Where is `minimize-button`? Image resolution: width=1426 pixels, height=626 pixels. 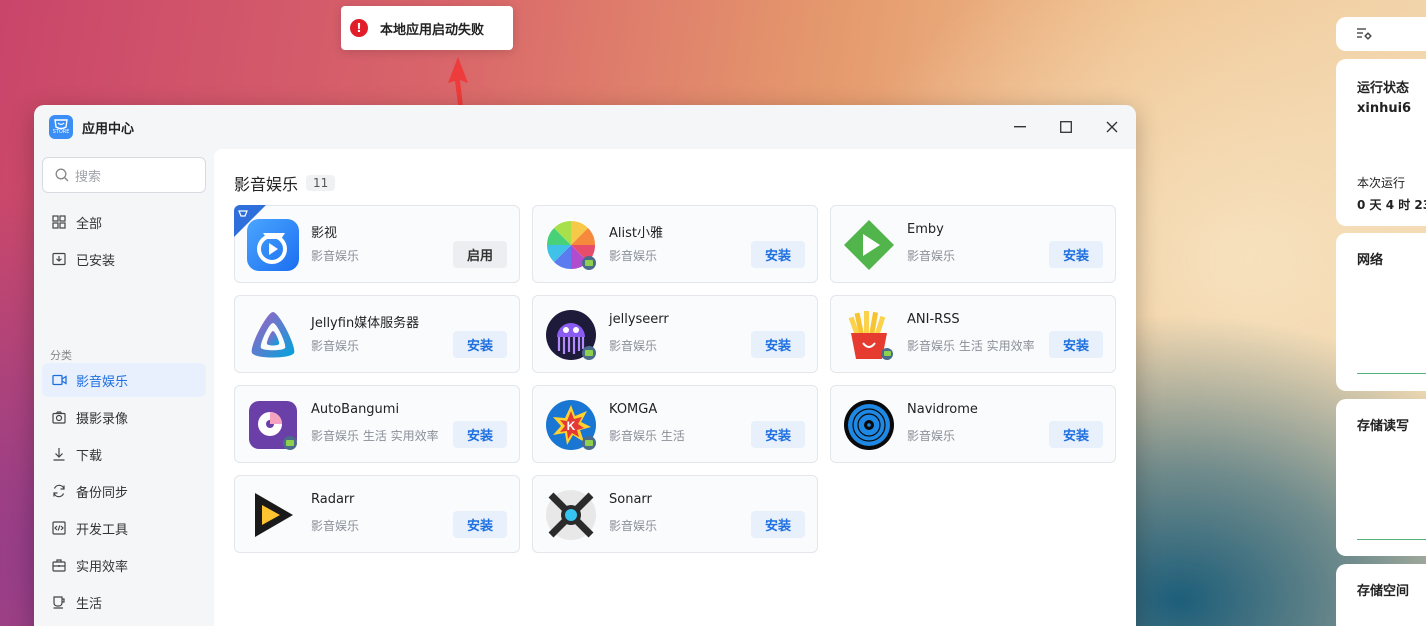
minimize-button is located at coordinates (1020, 127).